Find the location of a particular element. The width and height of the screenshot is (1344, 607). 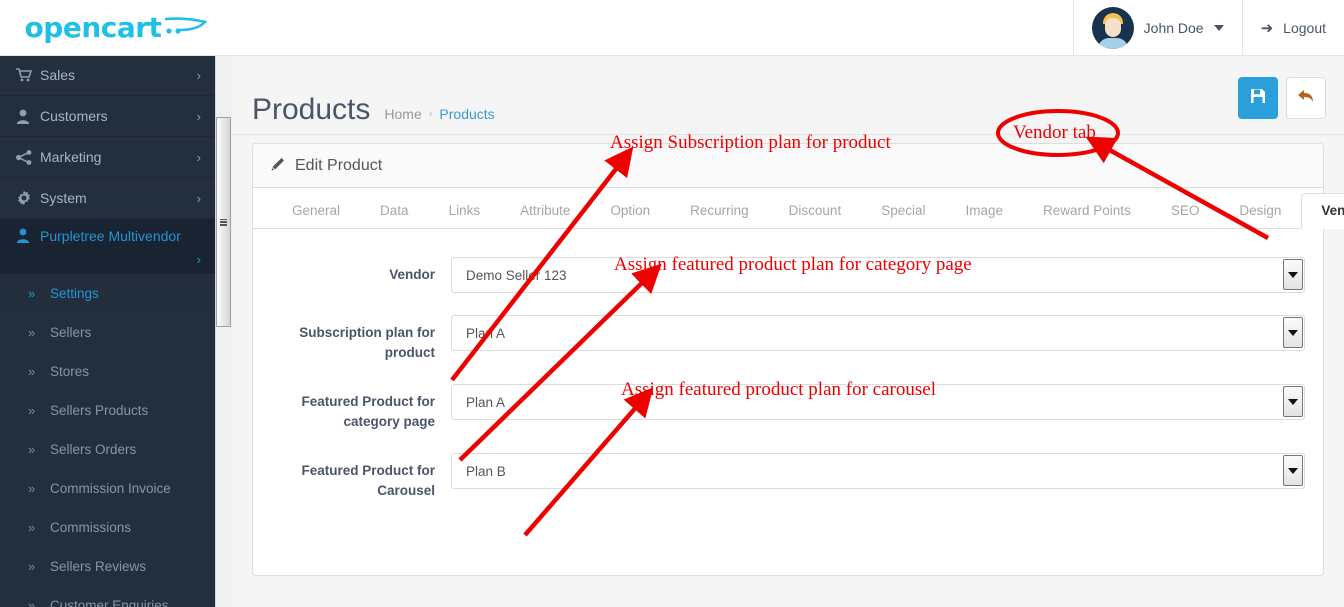

back-button is located at coordinates (1306, 98).